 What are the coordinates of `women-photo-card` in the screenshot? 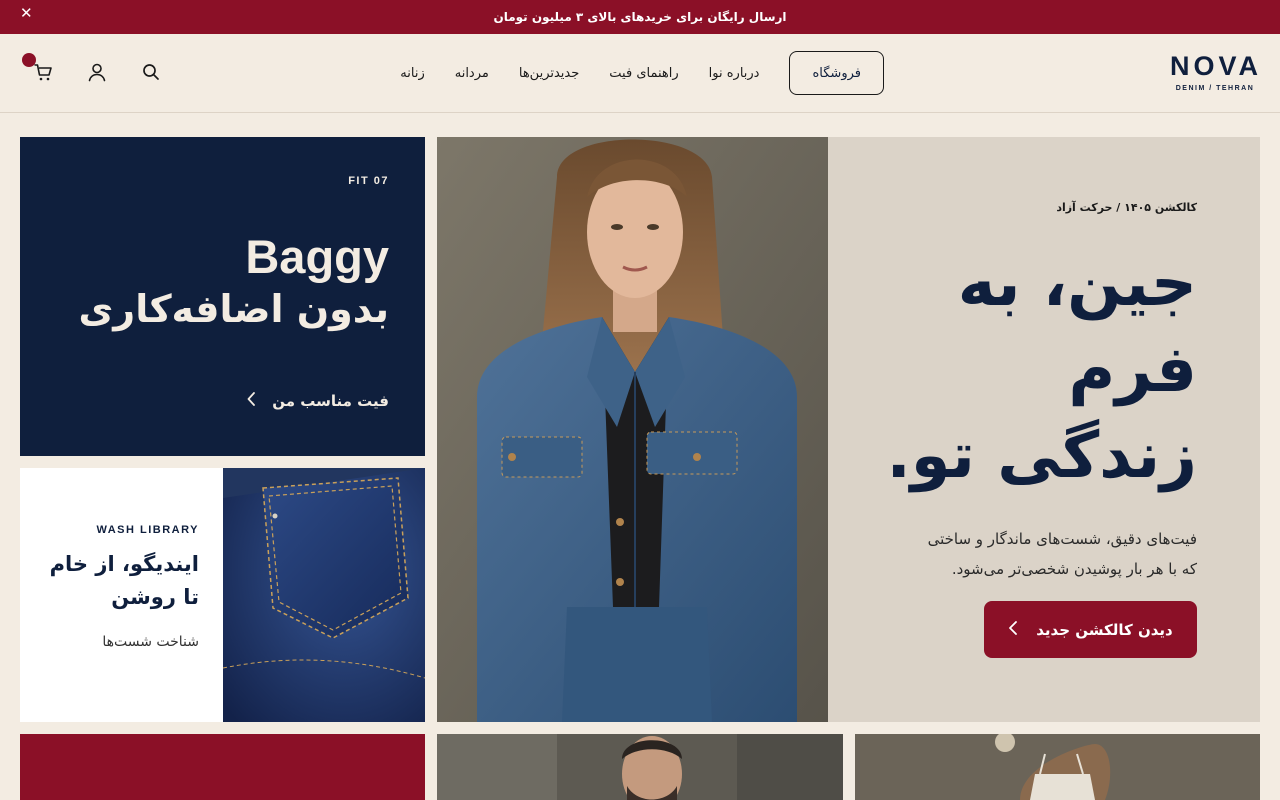 It's located at (1057, 767).